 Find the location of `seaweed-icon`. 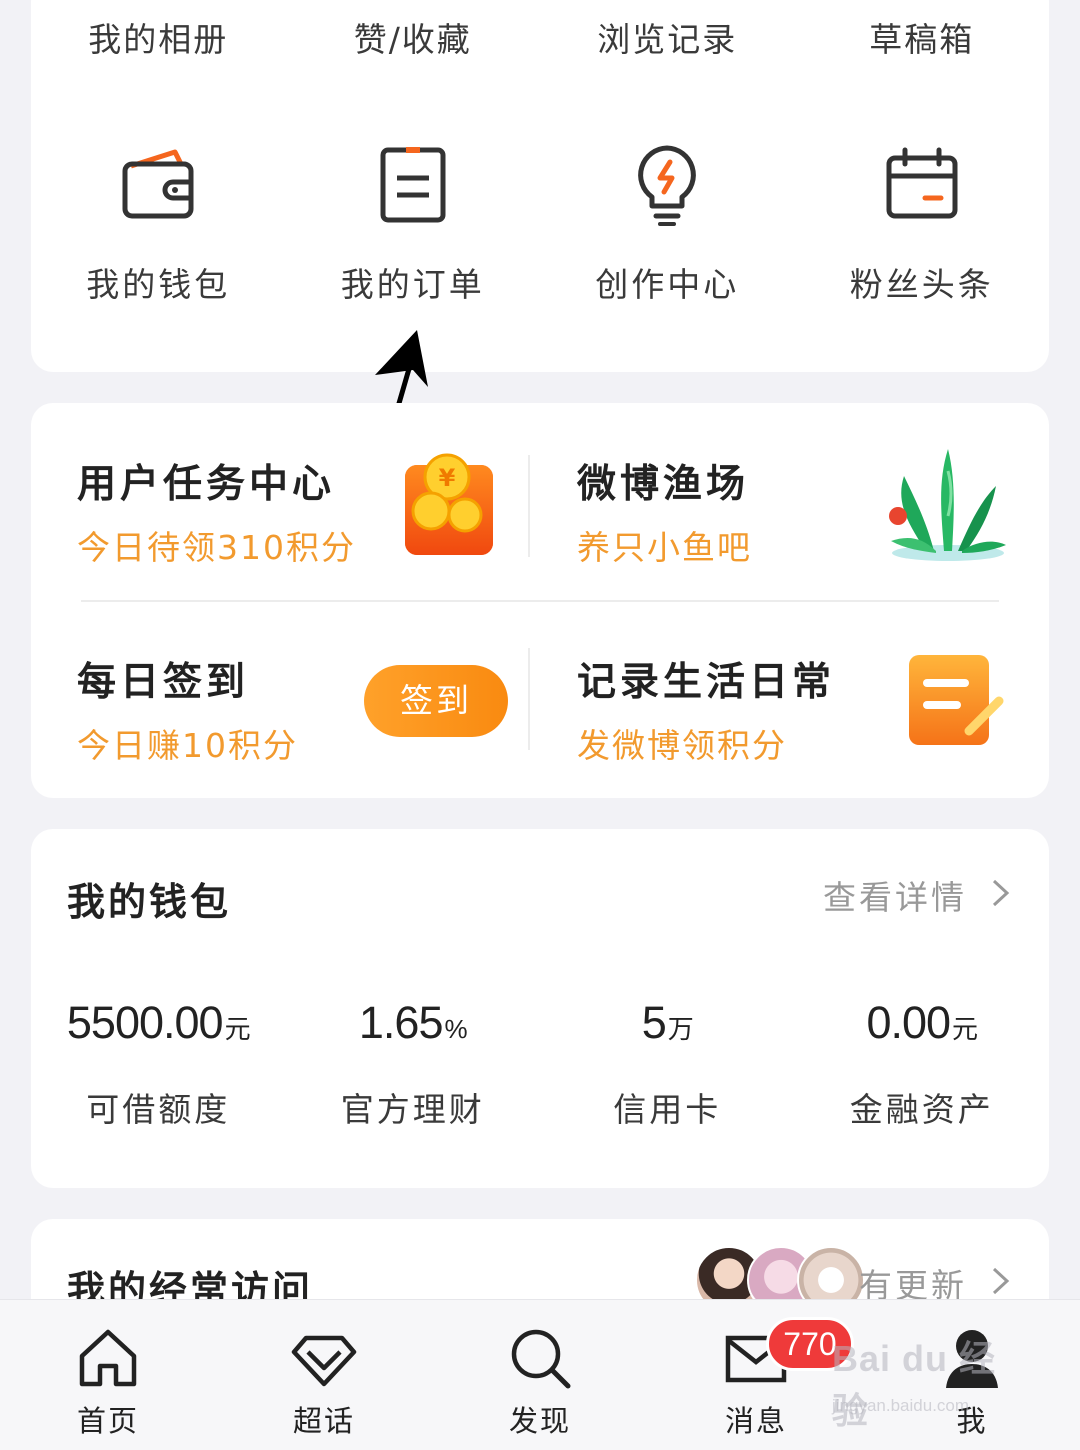

seaweed-icon is located at coordinates (947, 505).